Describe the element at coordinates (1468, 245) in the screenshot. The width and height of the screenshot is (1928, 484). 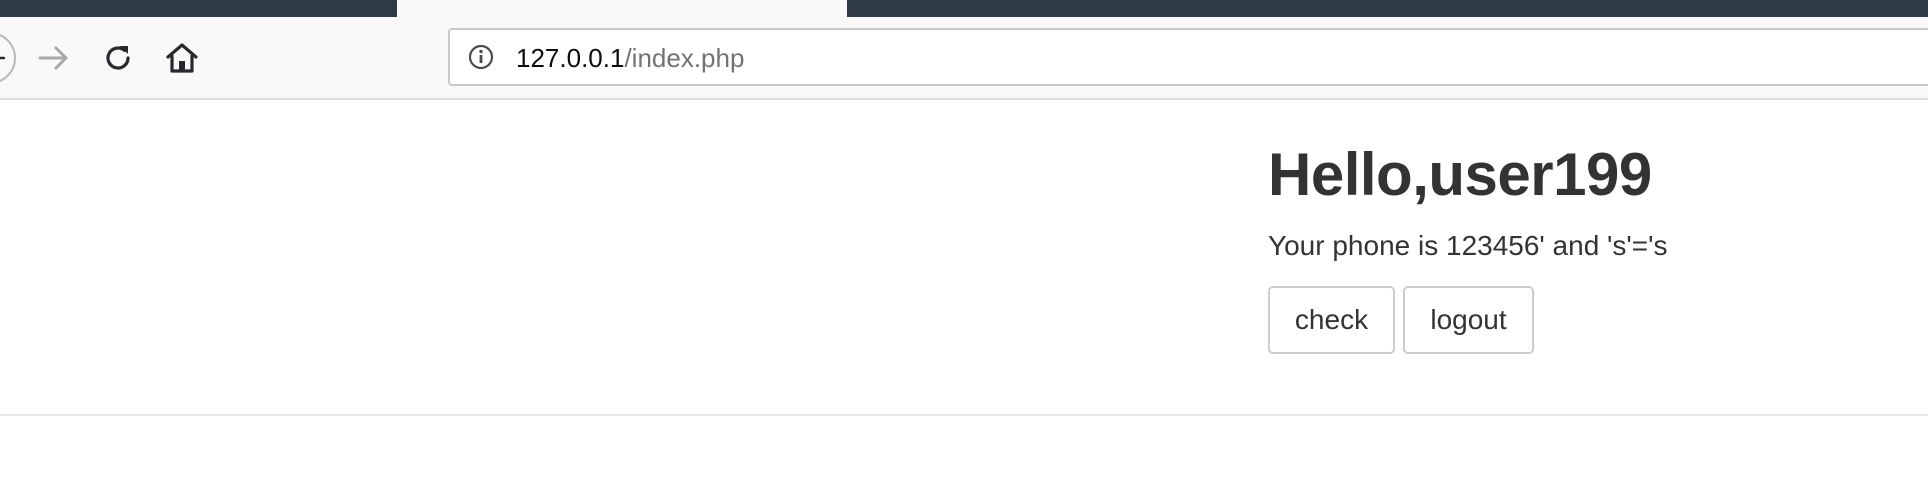
I see `phone-text: Your phone is 123456' and 's'='s` at that location.